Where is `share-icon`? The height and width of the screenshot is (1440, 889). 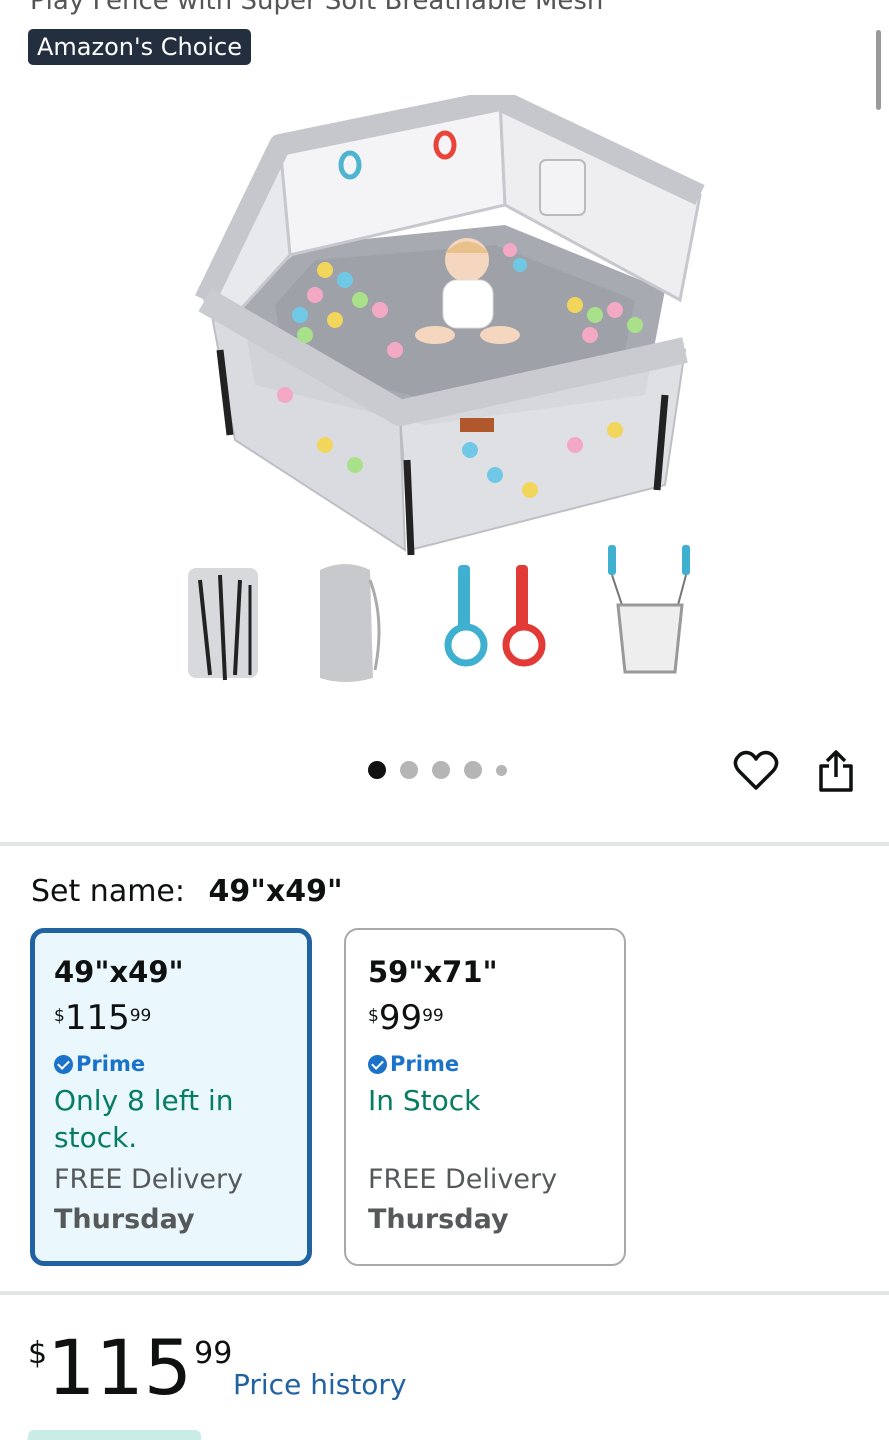 share-icon is located at coordinates (836, 771).